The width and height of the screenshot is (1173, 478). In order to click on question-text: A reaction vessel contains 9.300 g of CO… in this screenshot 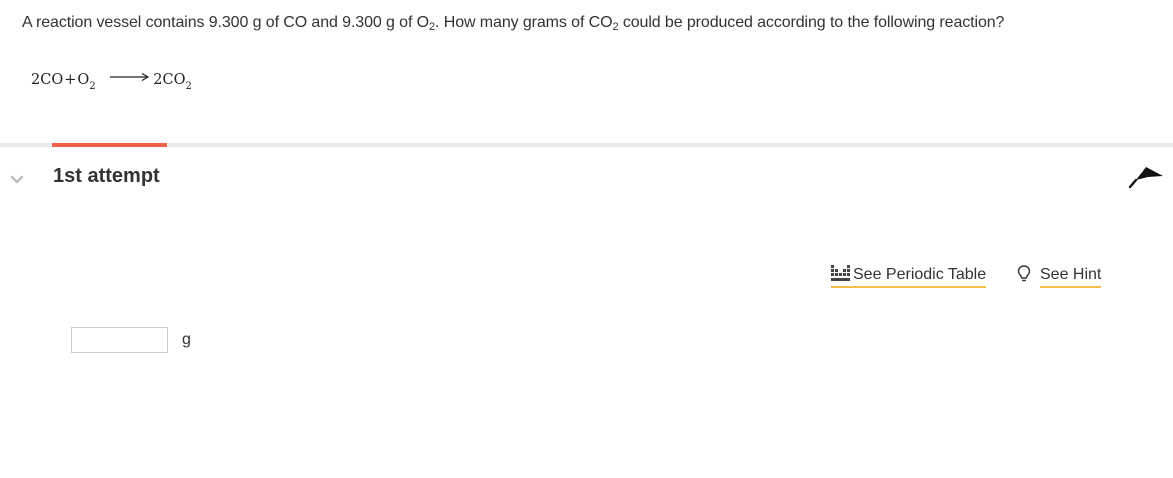, I will do `click(513, 23)`.